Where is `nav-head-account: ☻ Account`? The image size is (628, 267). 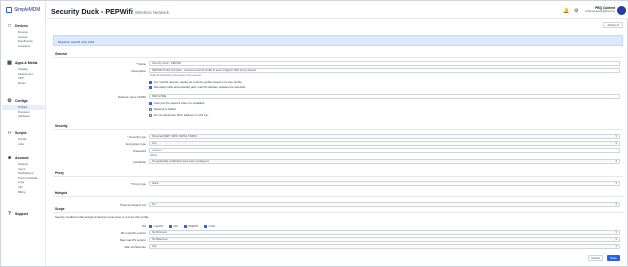
nav-head-account: ☻ Account is located at coordinates (22, 158).